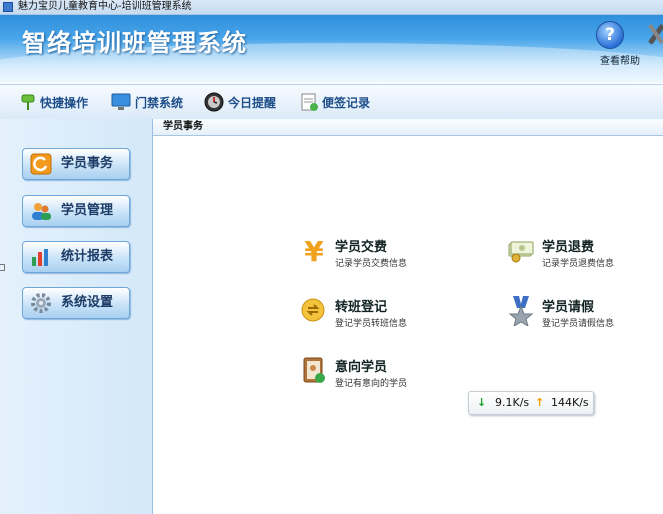 This screenshot has width=663, height=514. I want to click on toolbar-notes-label: 便签记录, so click(346, 102).